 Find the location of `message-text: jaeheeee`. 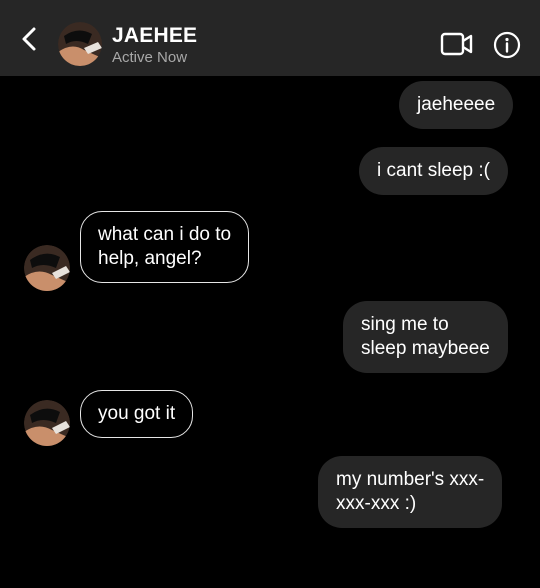

message-text: jaeheeee is located at coordinates (456, 104).